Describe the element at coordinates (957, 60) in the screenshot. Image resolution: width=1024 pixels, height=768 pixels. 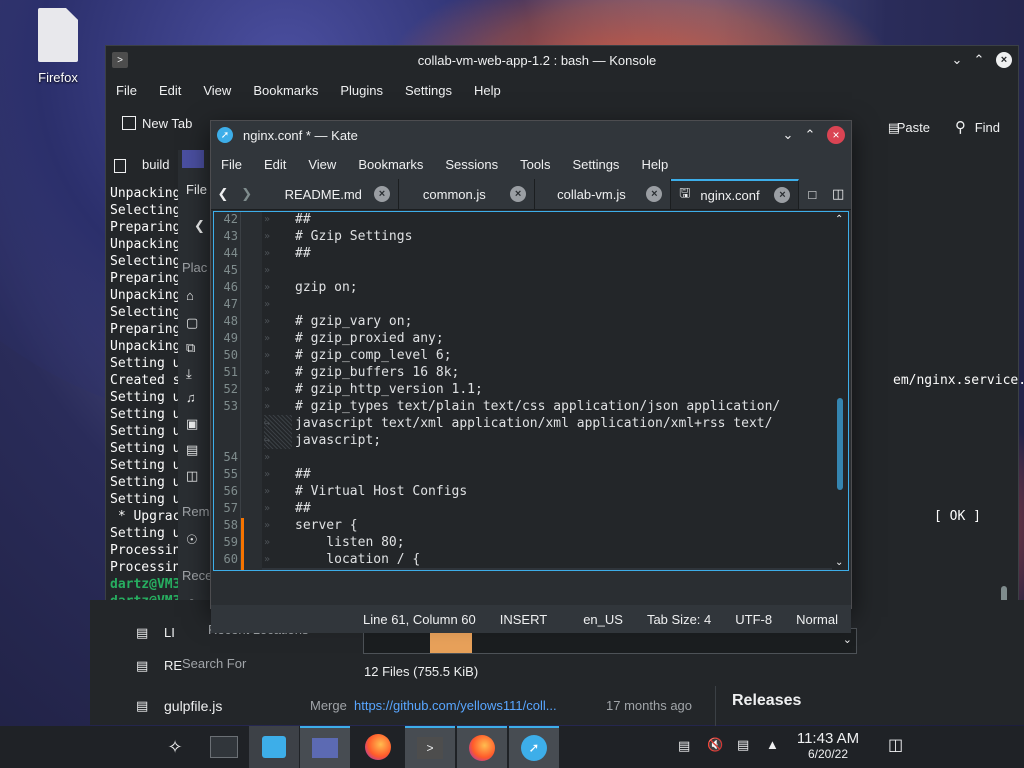
I see `minimize-button: ⌄` at that location.